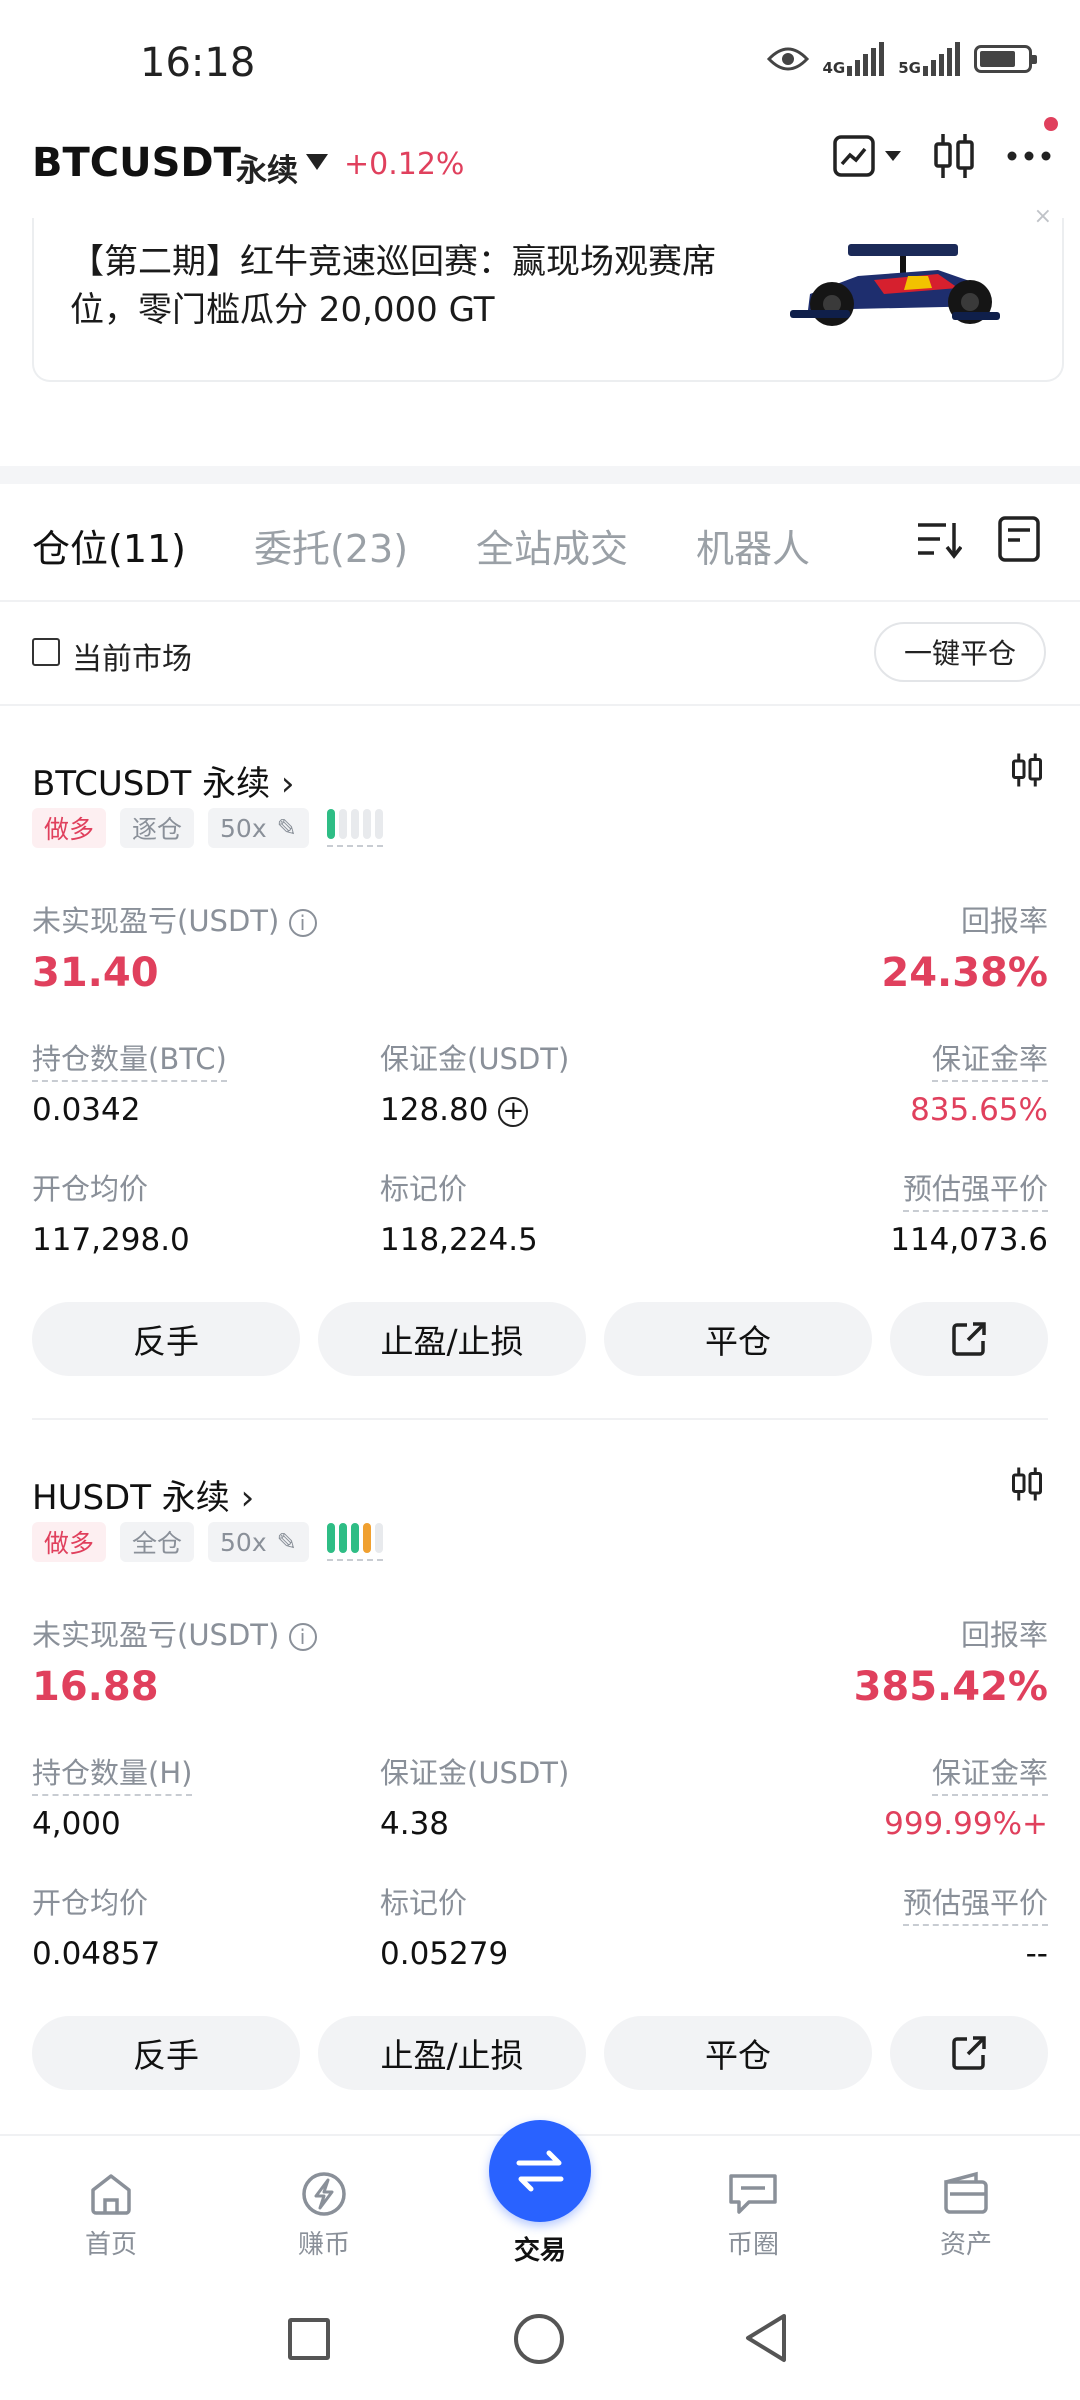 The width and height of the screenshot is (1080, 2400). I want to click on mark-price: 118,224.5, so click(459, 1240).